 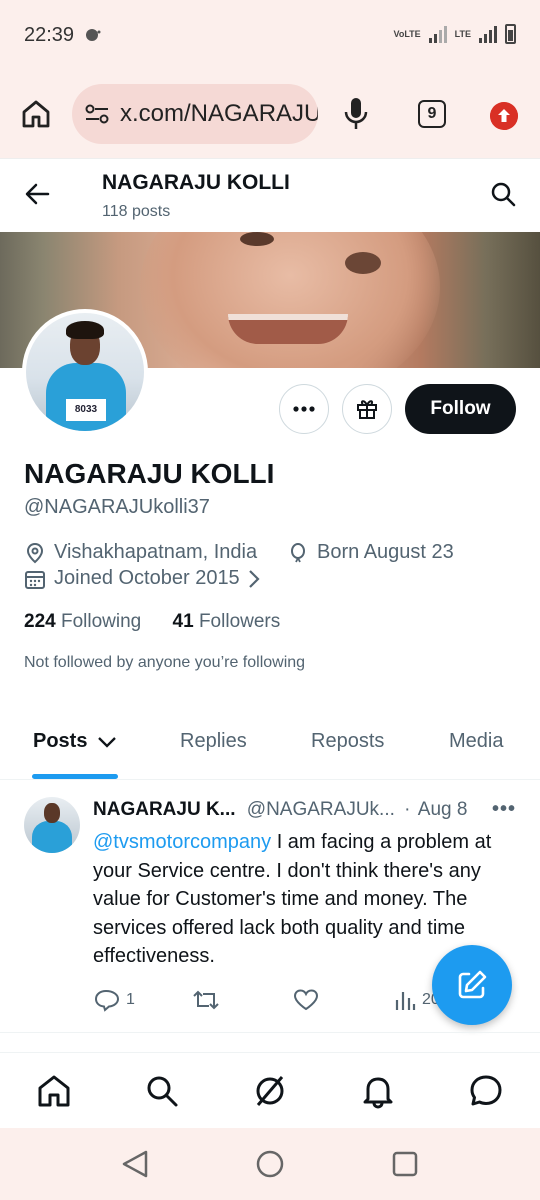 I want to click on birthday-text: Born August 23, so click(x=385, y=552).